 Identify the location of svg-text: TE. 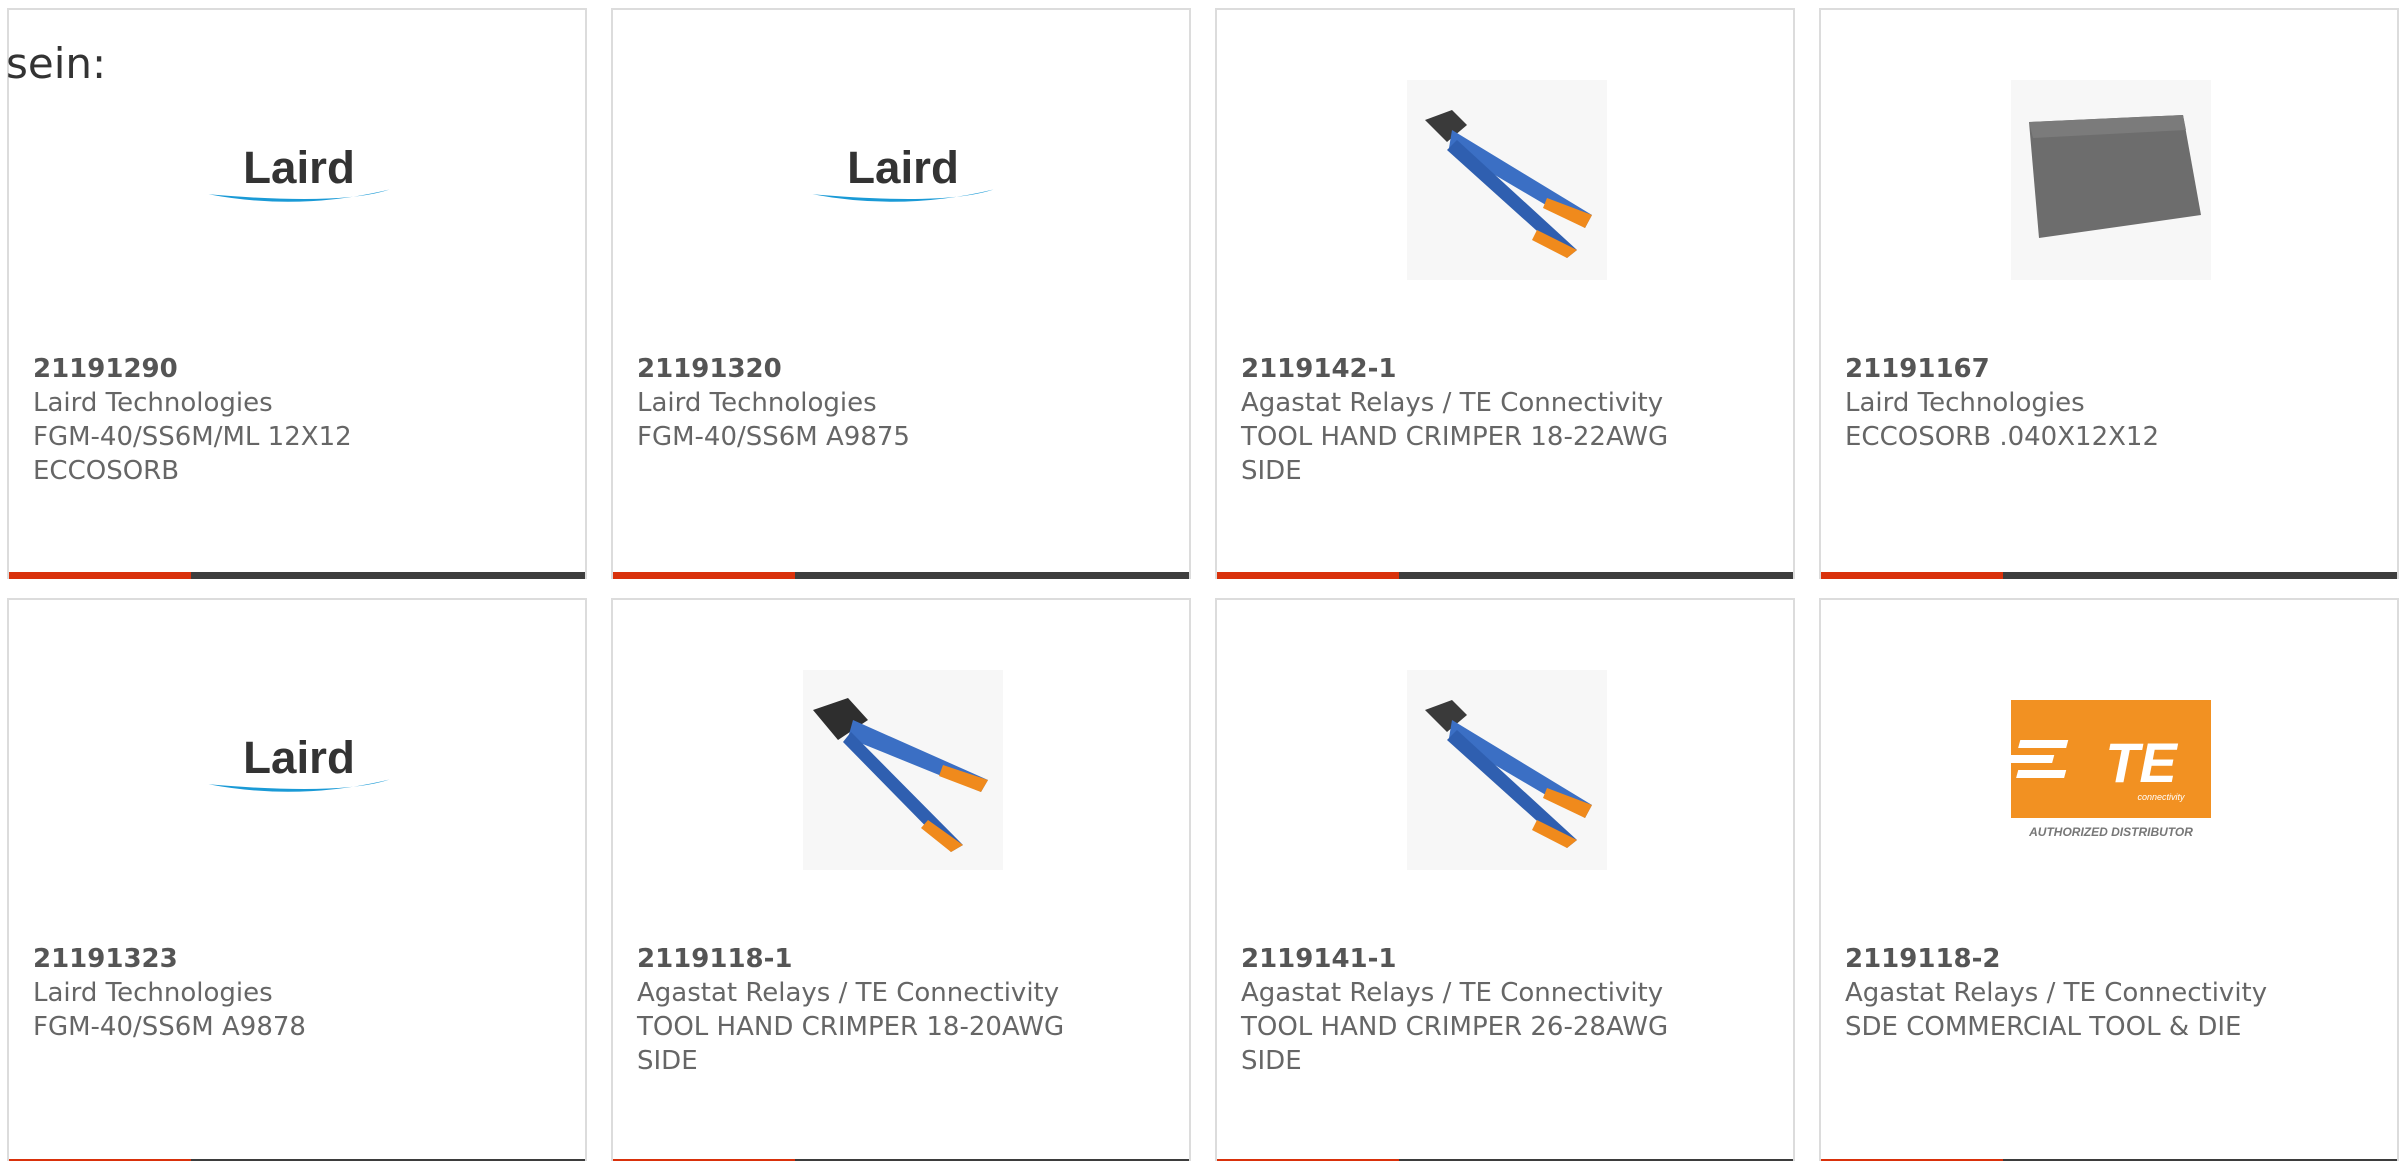
(2141, 762).